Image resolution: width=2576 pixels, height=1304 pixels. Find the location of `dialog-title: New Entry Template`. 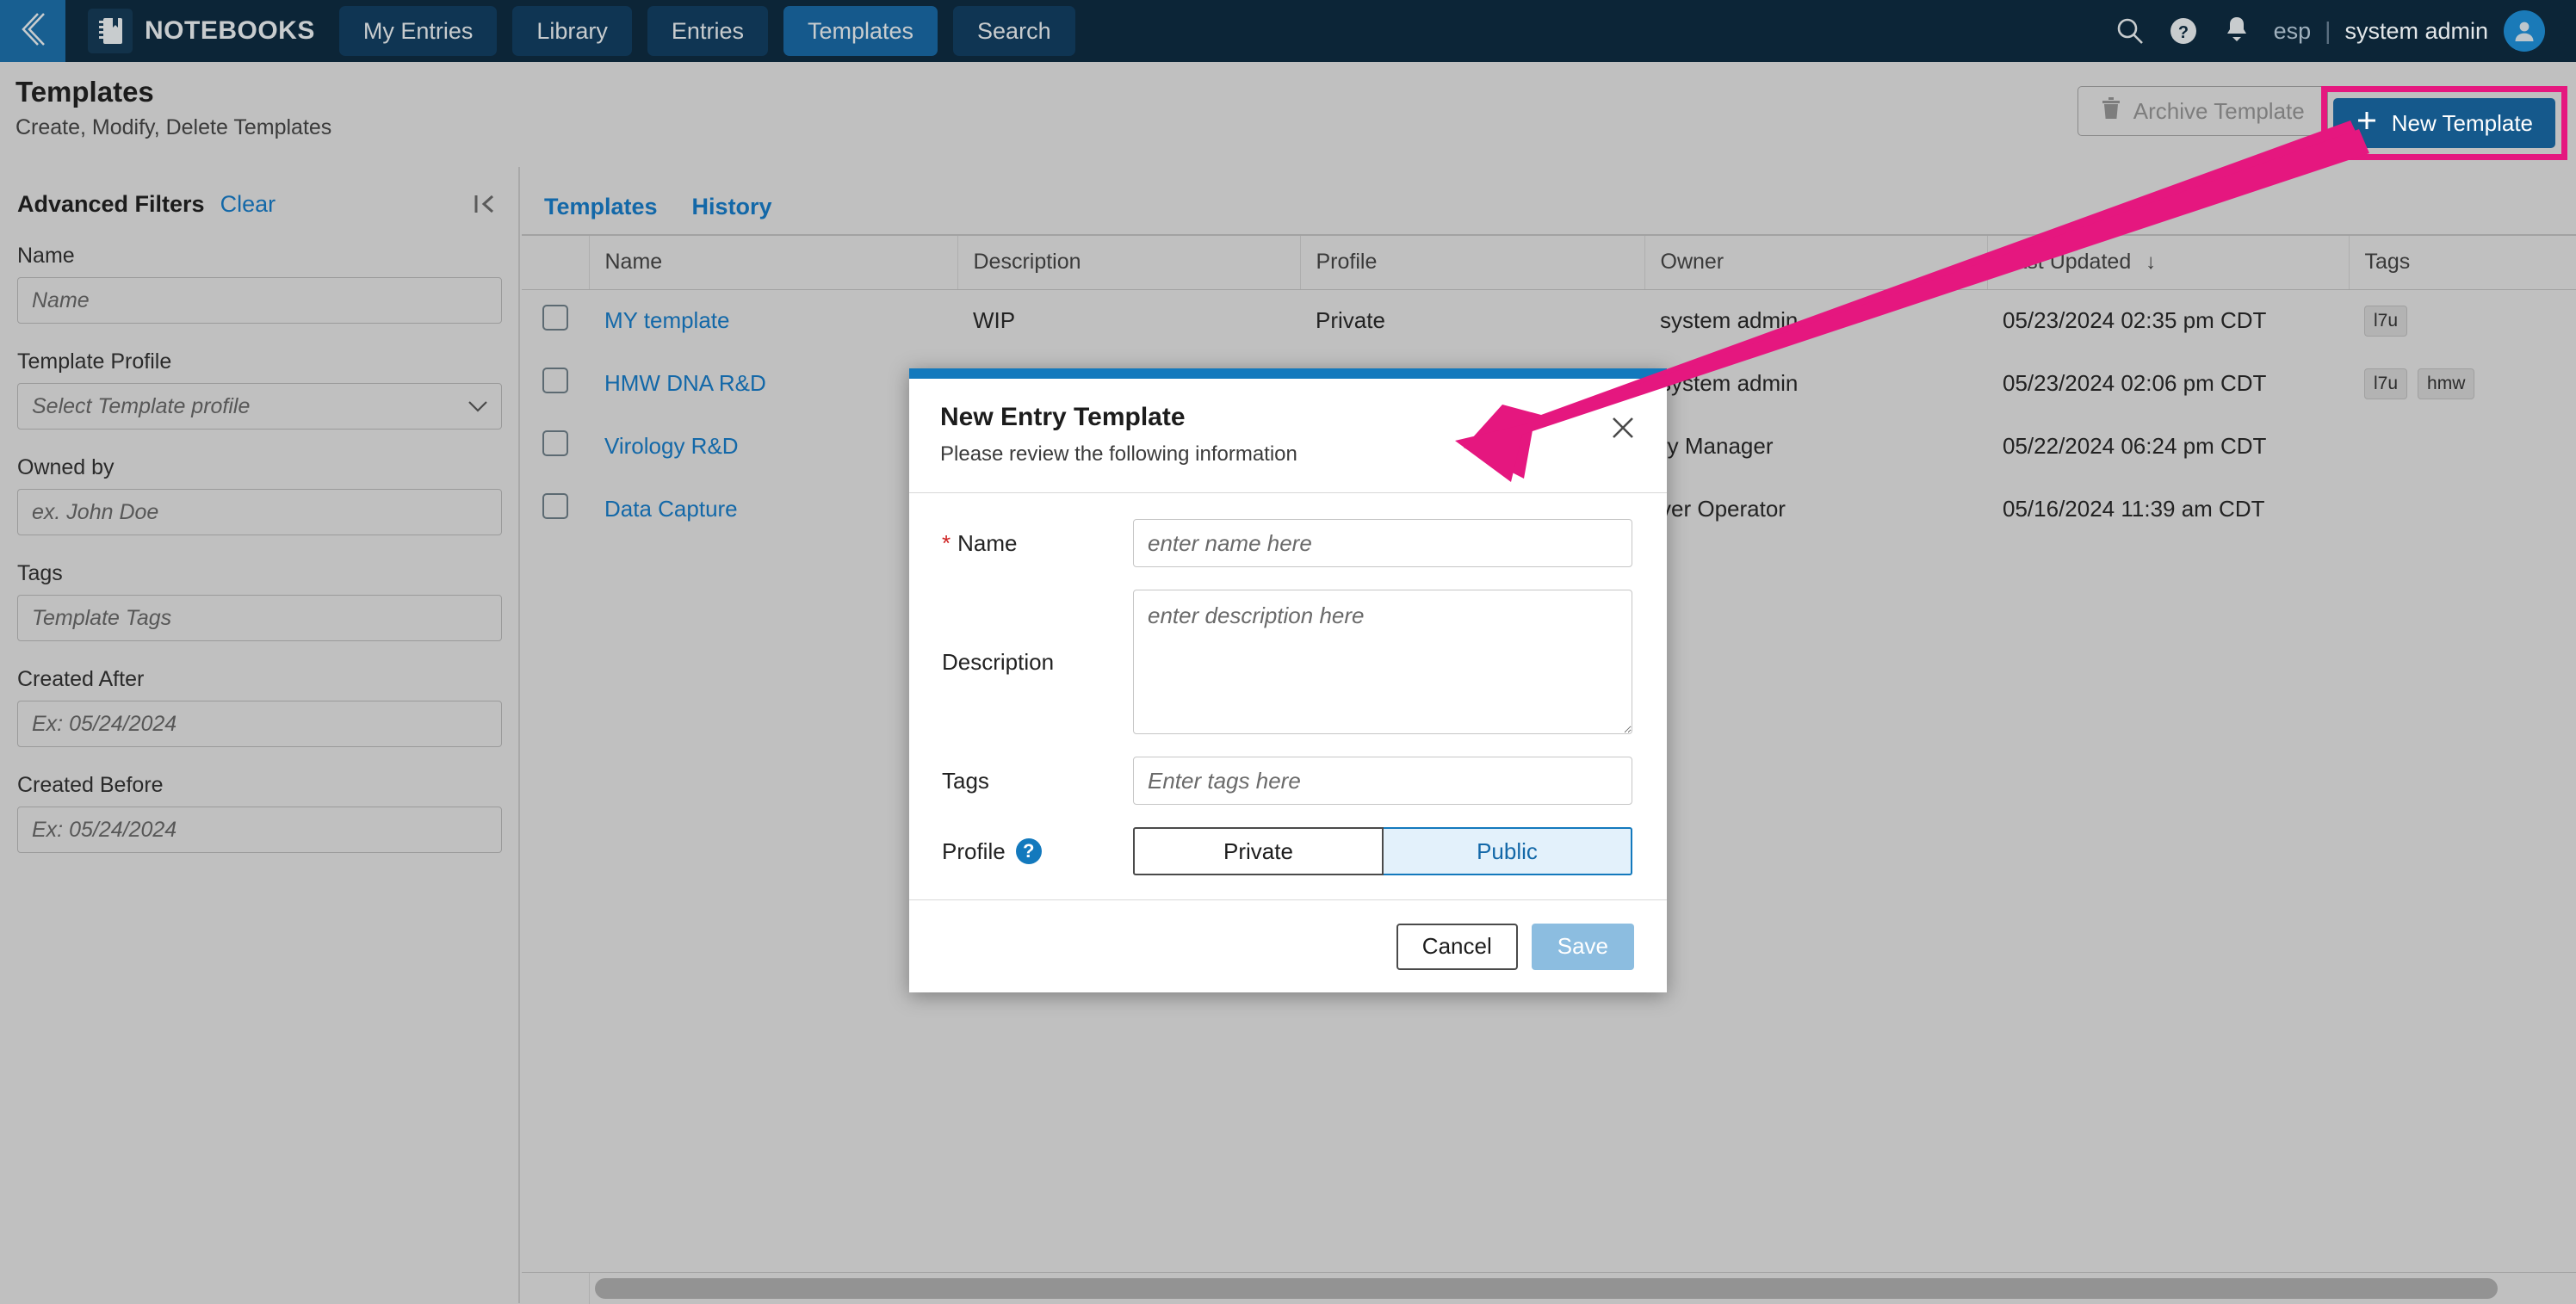

dialog-title: New Entry Template is located at coordinates (1063, 417).